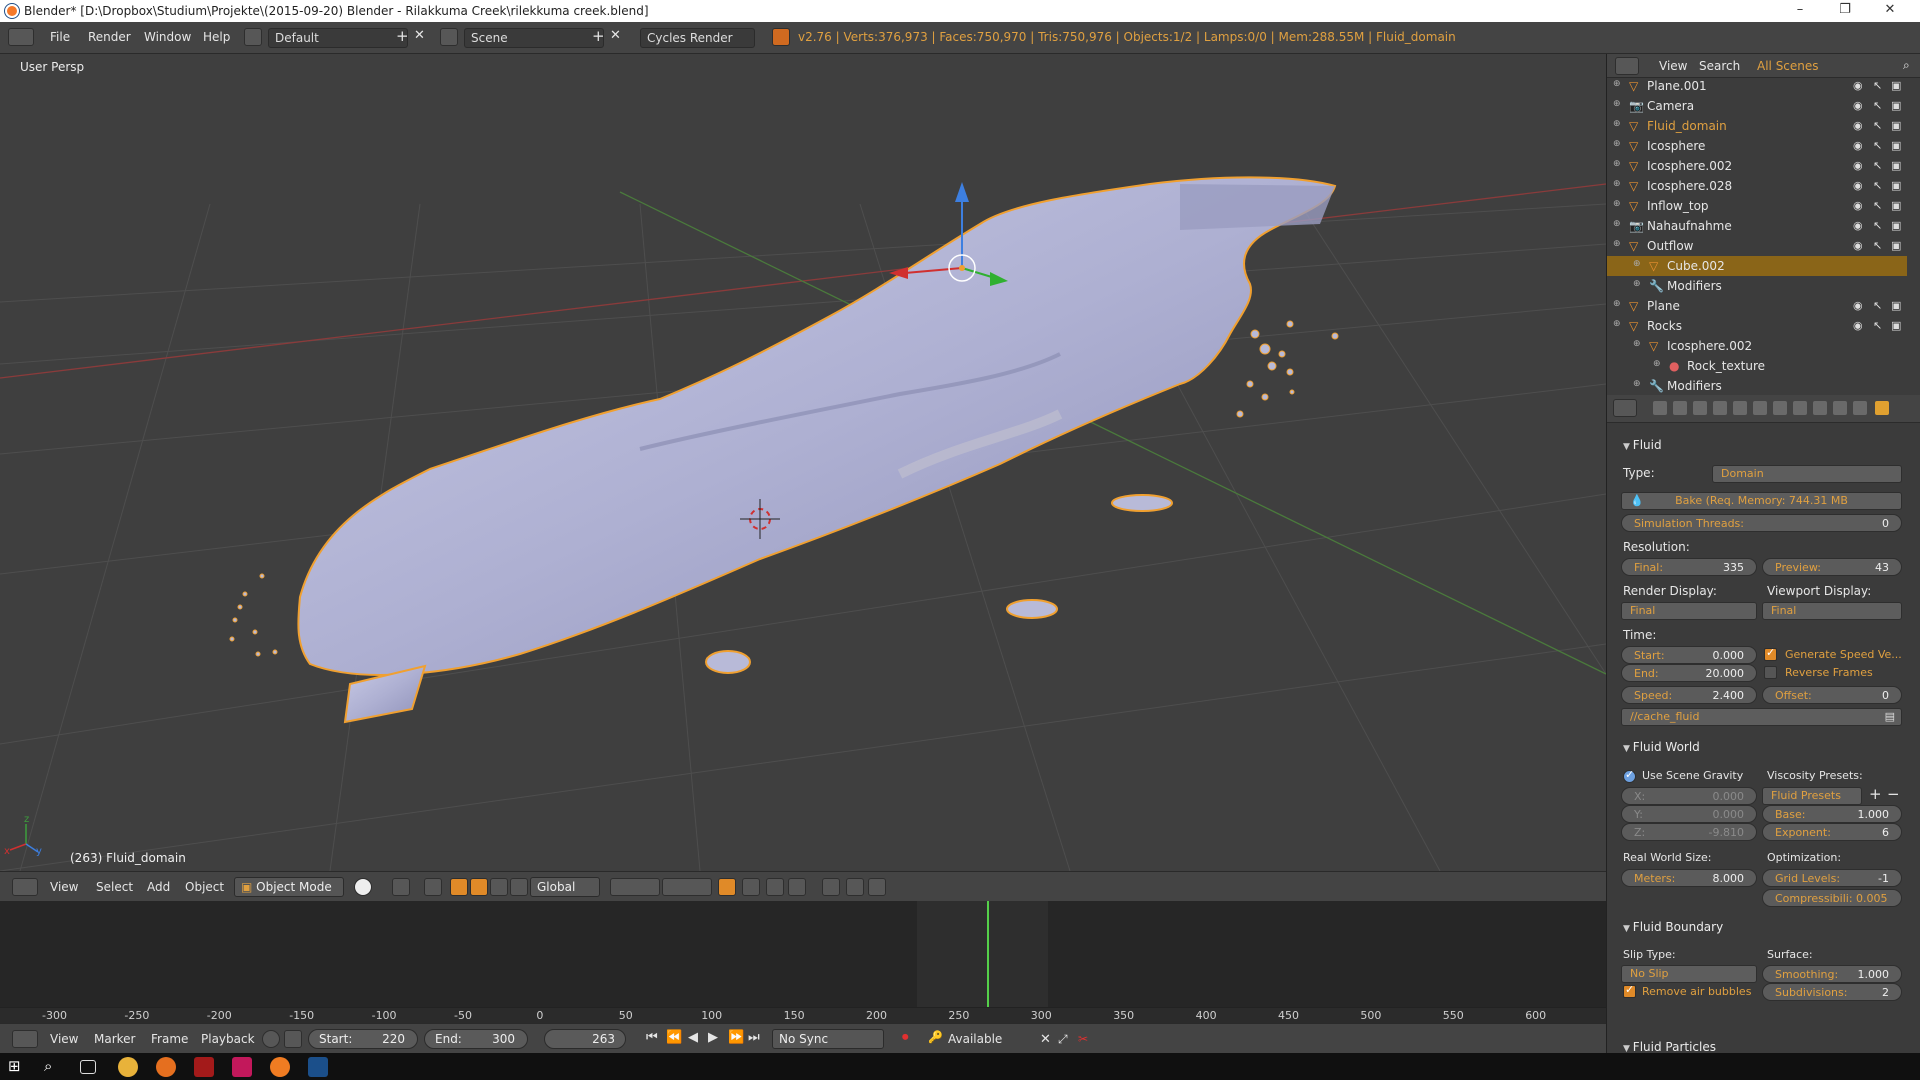 The width and height of the screenshot is (1920, 1080). I want to click on clear-keying-set-icon: ✕, so click(1045, 1039).